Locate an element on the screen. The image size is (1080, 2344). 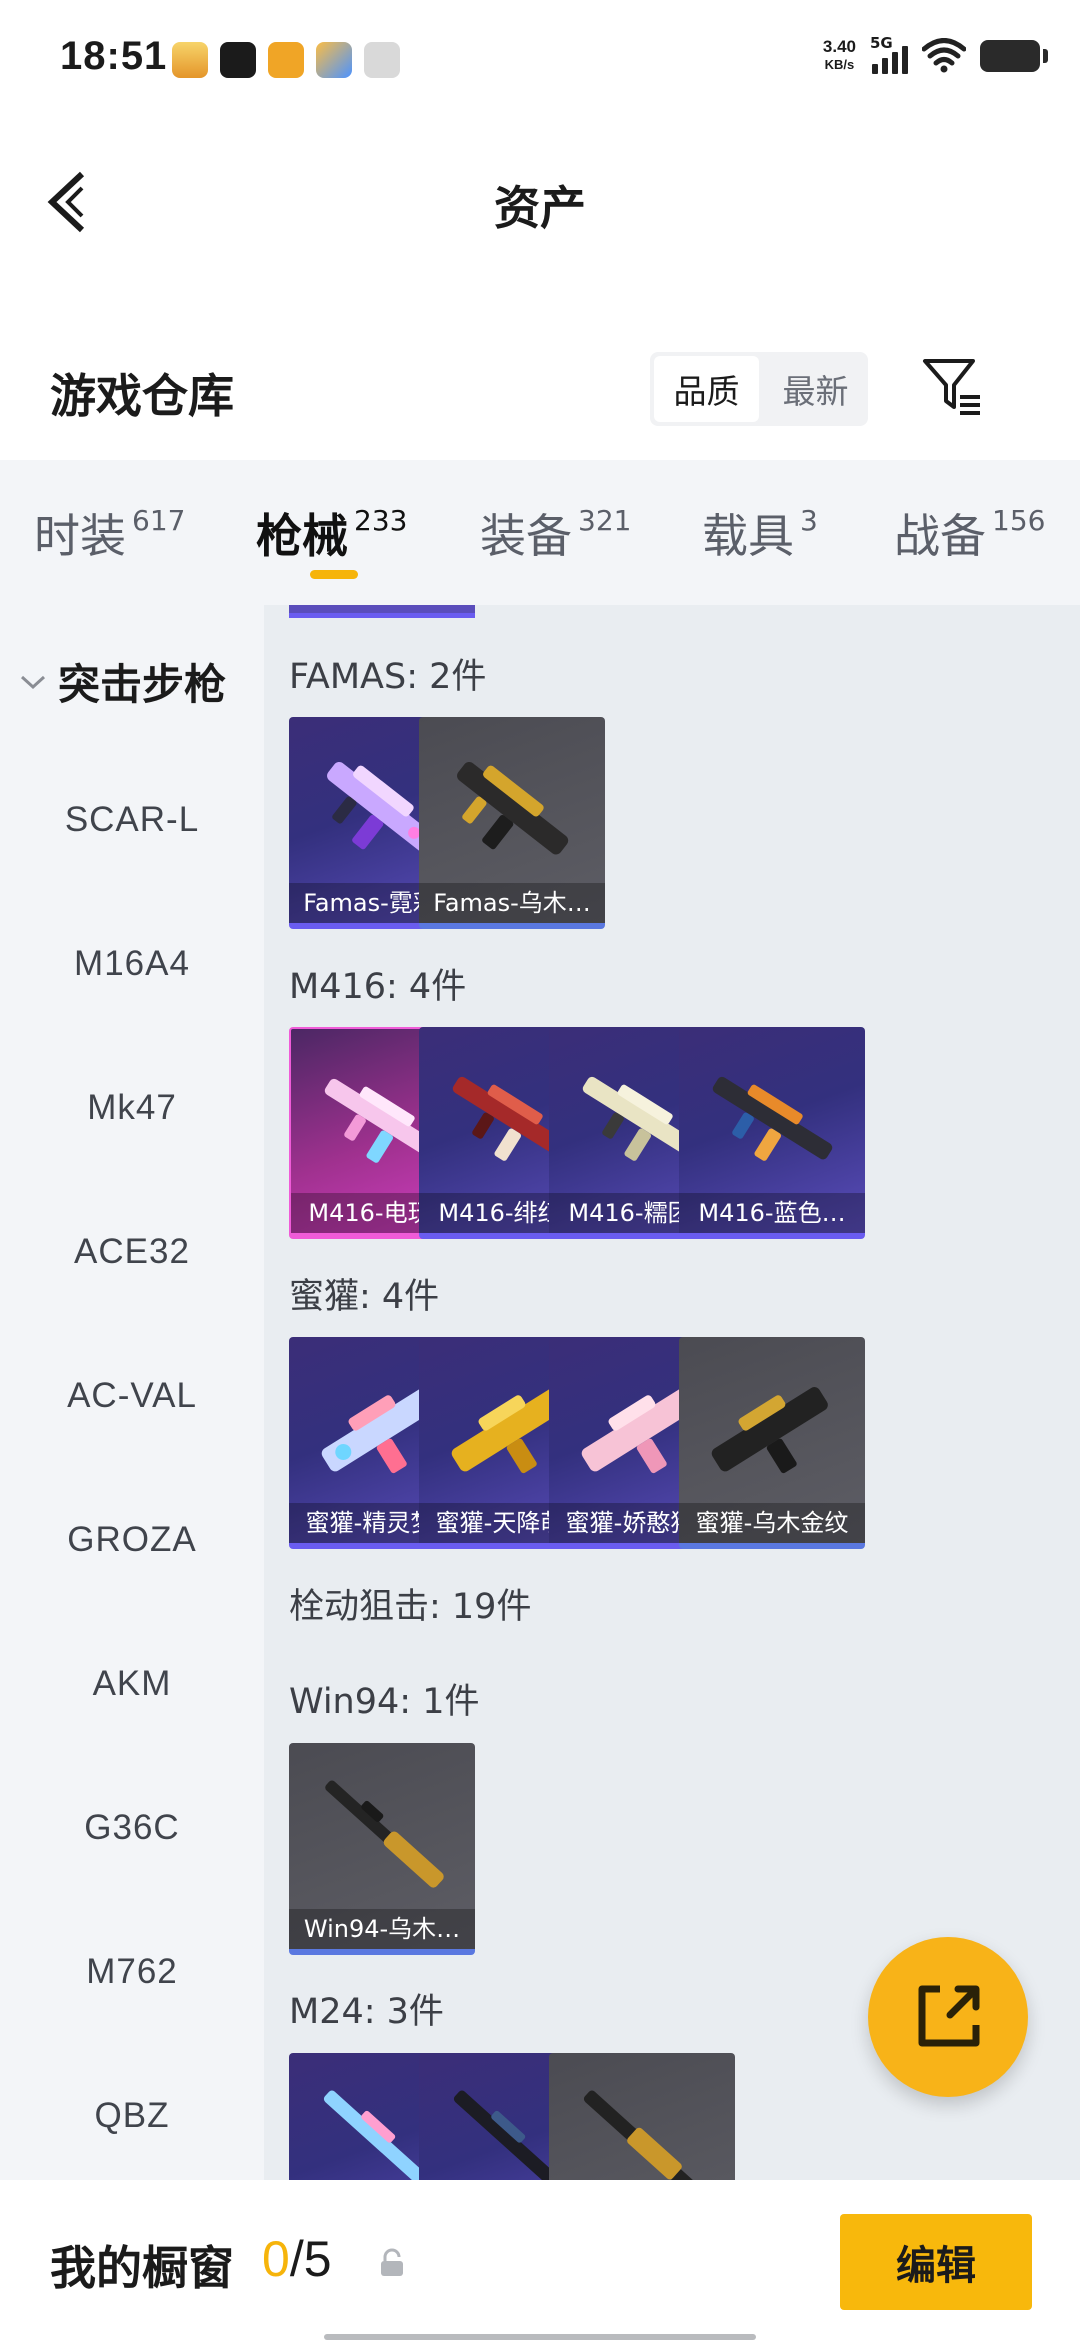
sidebar-item-ace32: ACE32 is located at coordinates (132, 1252).